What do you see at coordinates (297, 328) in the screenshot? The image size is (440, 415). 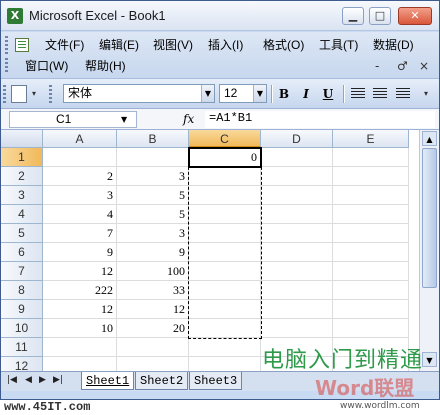 I see `cell-d10` at bounding box center [297, 328].